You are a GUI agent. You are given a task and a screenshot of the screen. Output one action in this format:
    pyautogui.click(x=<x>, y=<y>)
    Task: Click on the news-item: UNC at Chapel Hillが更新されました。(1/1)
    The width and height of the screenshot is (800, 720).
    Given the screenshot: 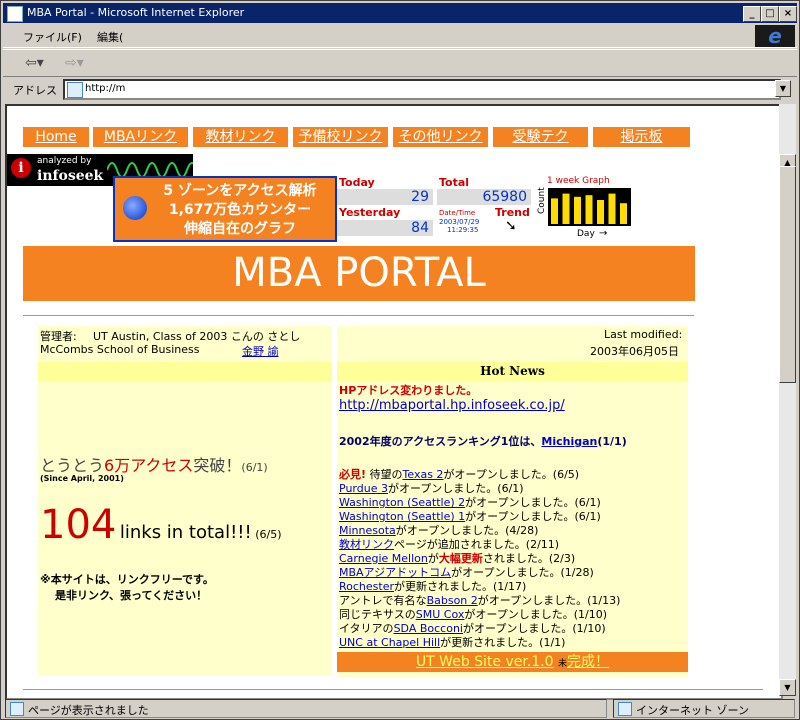 What is the action you would take?
    pyautogui.click(x=452, y=642)
    